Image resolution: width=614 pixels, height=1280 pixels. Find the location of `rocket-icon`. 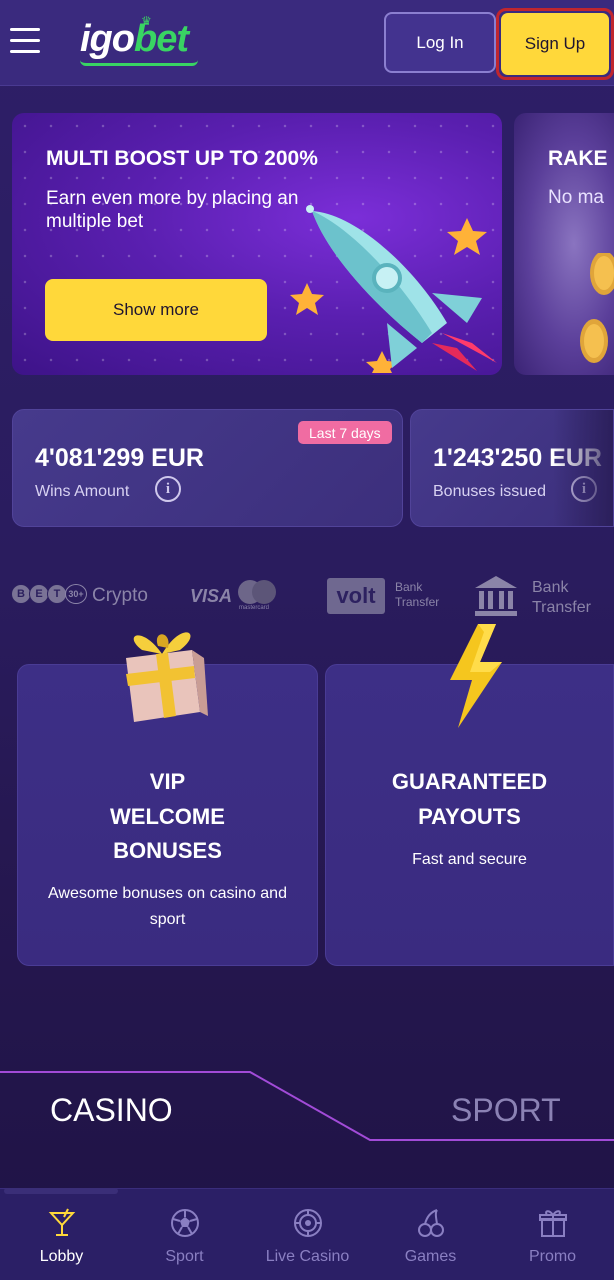

rocket-icon is located at coordinates (393, 289).